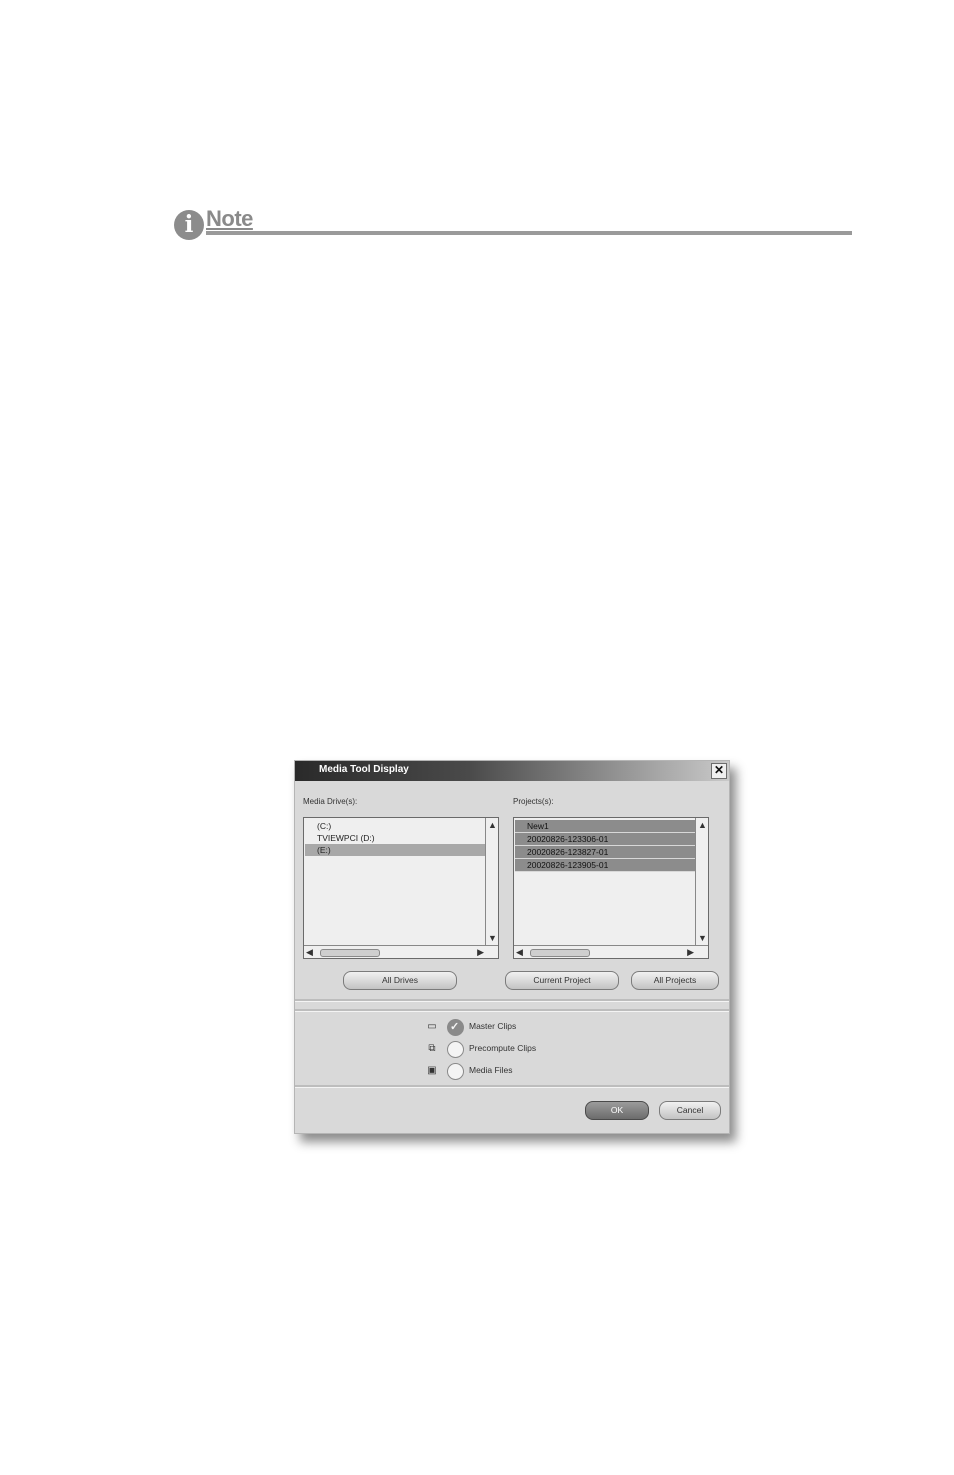  Describe the element at coordinates (395, 850) in the screenshot. I see `drive-item-e: (E:)` at that location.